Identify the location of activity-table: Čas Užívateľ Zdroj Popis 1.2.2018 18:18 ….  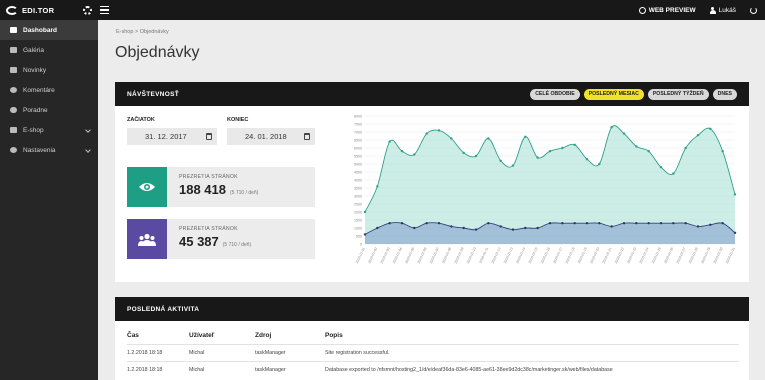
(433, 353).